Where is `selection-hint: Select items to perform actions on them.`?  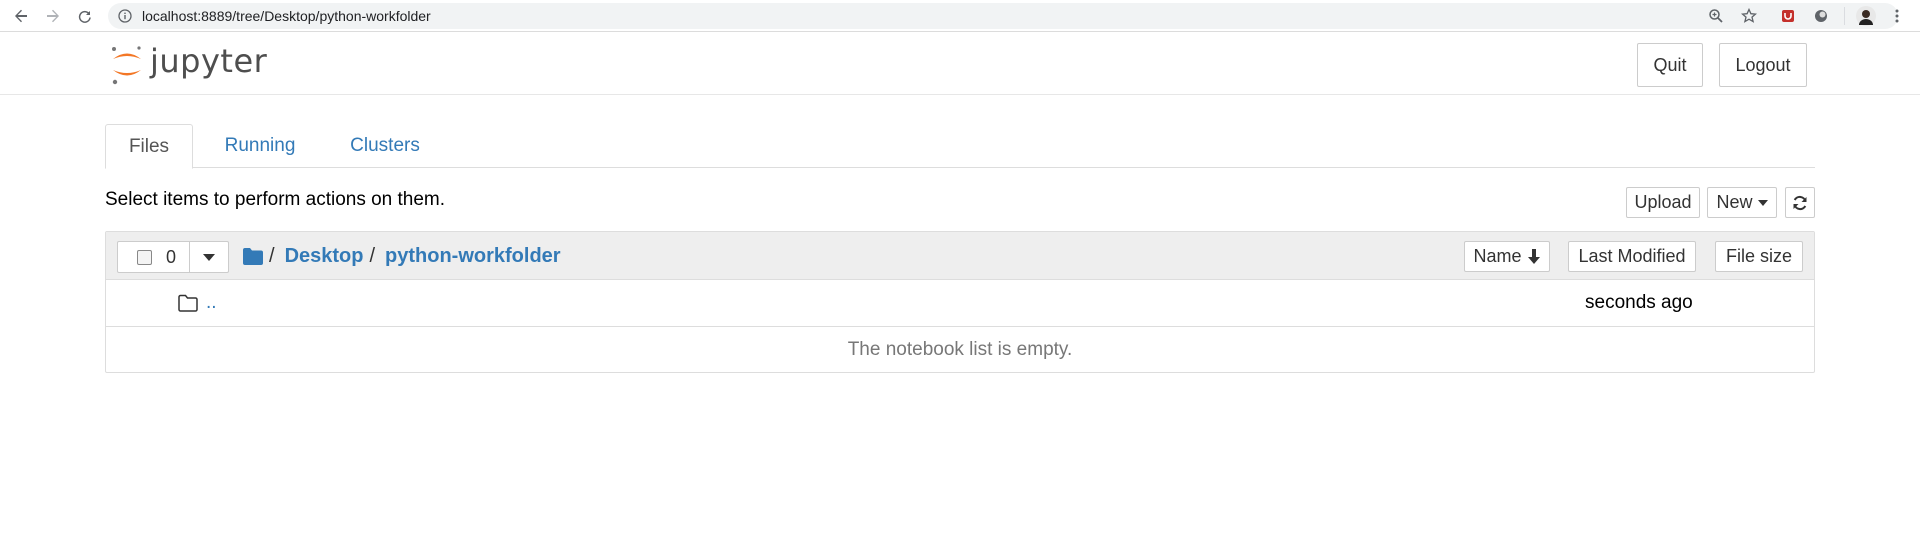
selection-hint: Select items to perform actions on them. is located at coordinates (275, 199).